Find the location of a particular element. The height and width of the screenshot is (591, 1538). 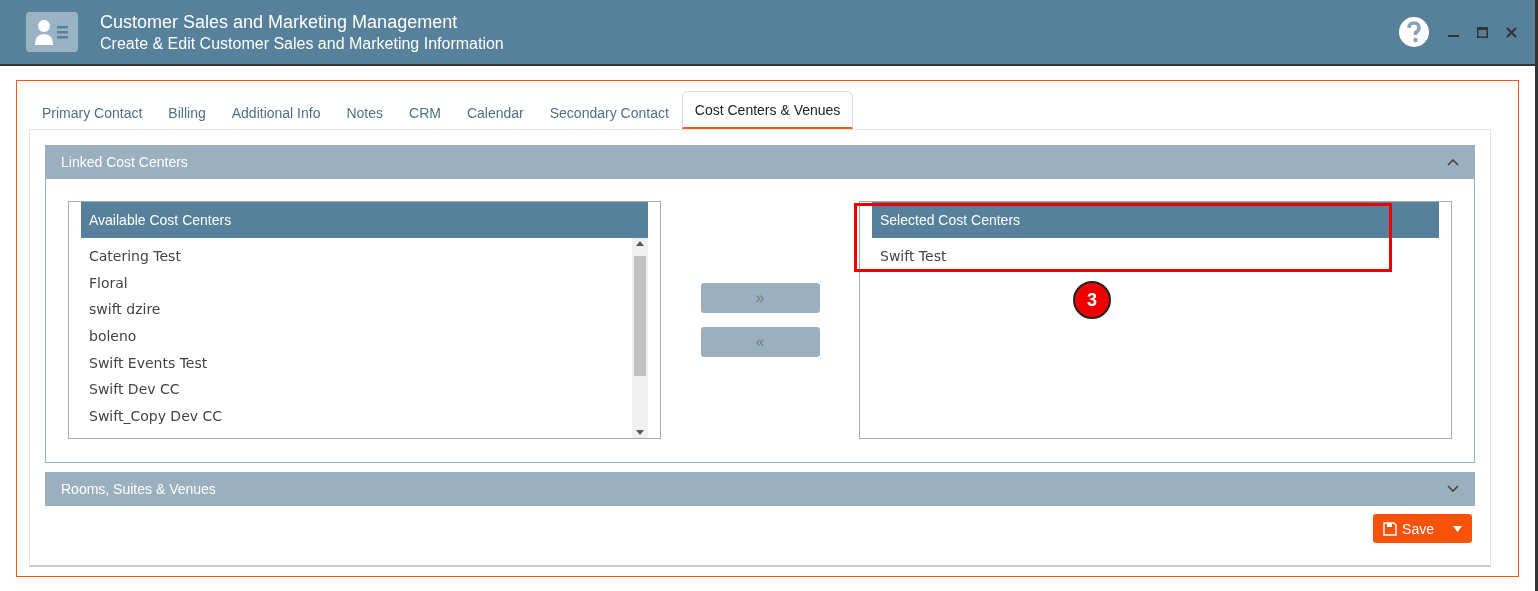

list-item: Floral is located at coordinates (356, 283).